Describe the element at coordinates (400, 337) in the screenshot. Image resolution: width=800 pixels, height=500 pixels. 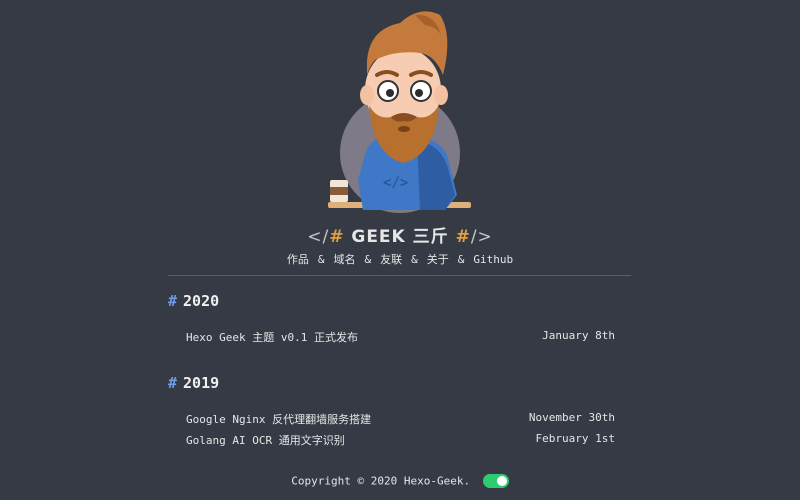
I see `list-item: Hexo Geek 主题 v0.1 正式发布 January 8th` at that location.